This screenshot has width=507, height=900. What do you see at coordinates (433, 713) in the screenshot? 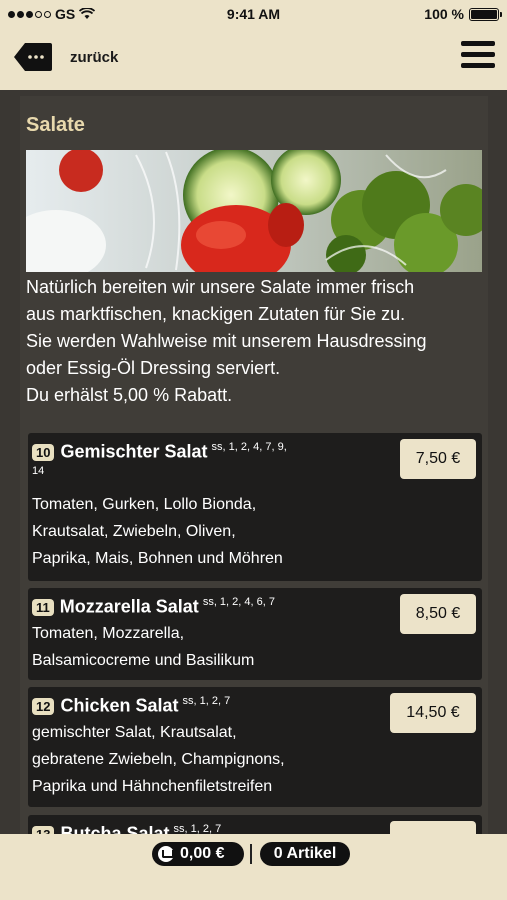
I see `add-to-cart-button: 14,50 €` at bounding box center [433, 713].